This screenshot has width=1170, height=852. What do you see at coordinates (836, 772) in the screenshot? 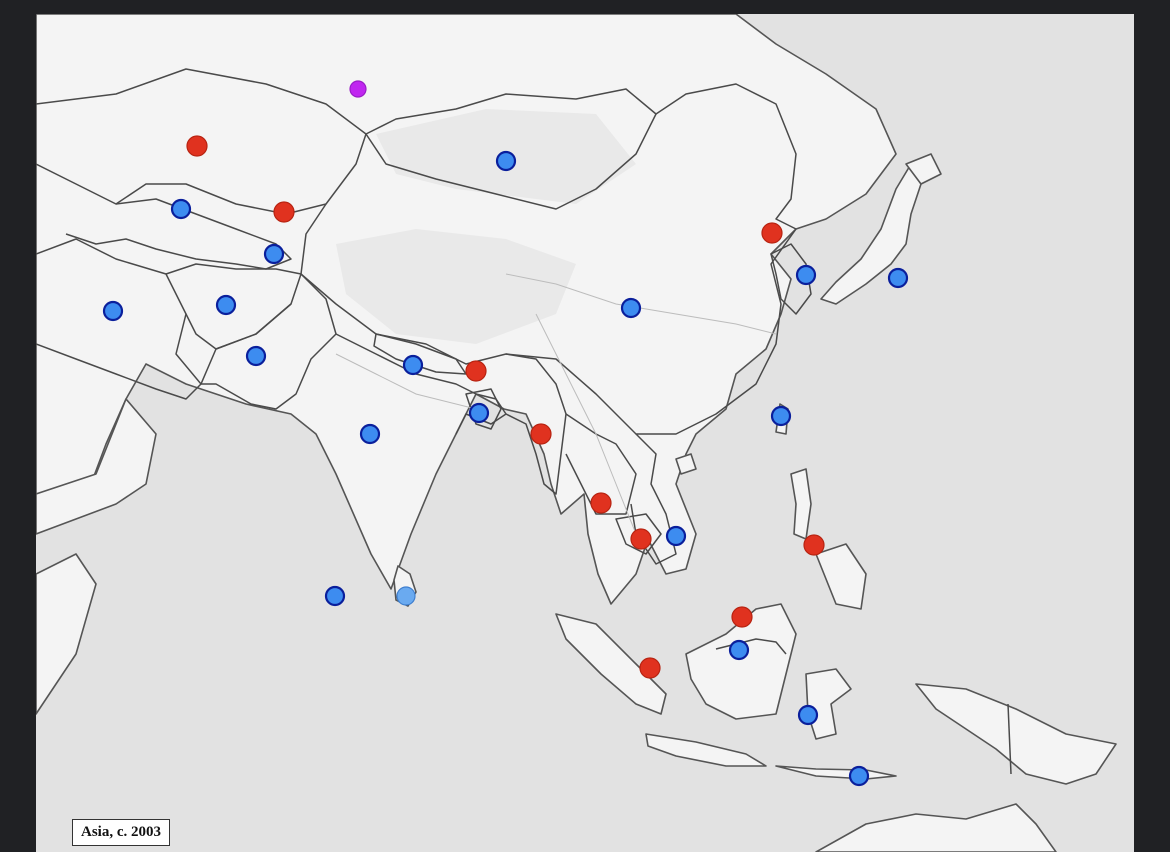
I see `lesser-sunda` at bounding box center [836, 772].